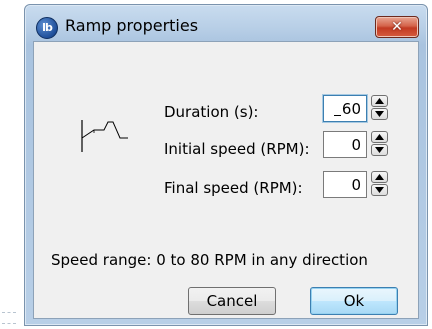  Describe the element at coordinates (345, 144) in the screenshot. I see `initial-speed-input: 0` at that location.